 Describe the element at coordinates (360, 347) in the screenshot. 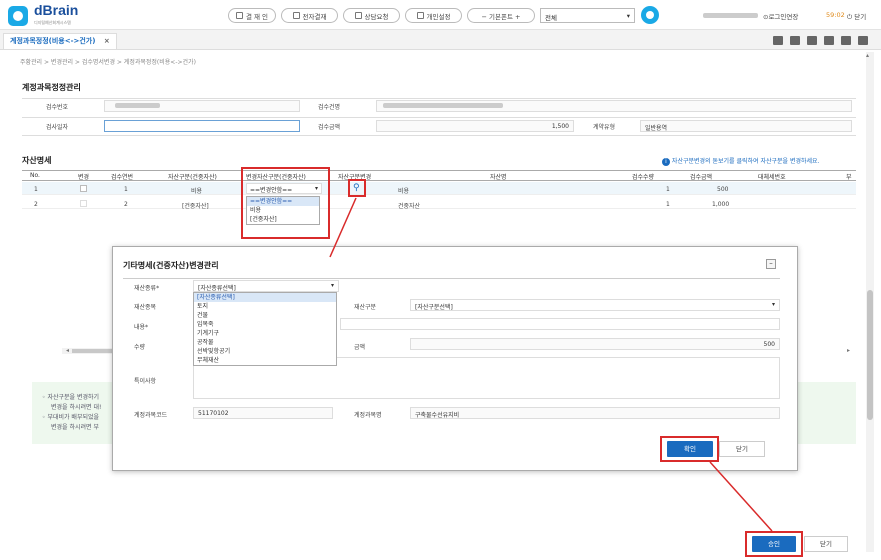

I see `amount-label: 금액` at that location.